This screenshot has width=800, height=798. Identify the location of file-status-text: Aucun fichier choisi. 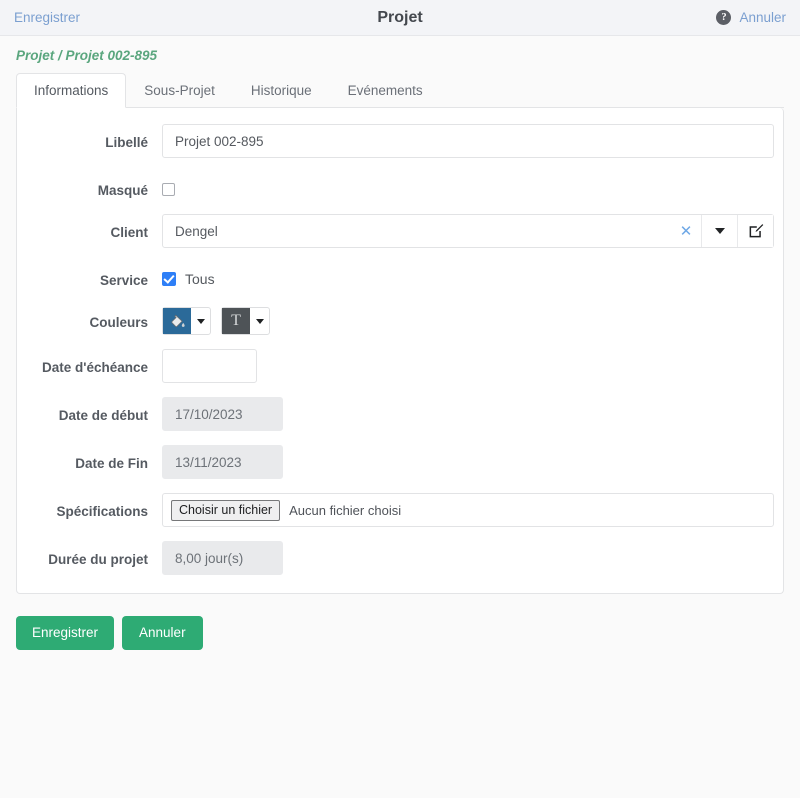
(345, 510).